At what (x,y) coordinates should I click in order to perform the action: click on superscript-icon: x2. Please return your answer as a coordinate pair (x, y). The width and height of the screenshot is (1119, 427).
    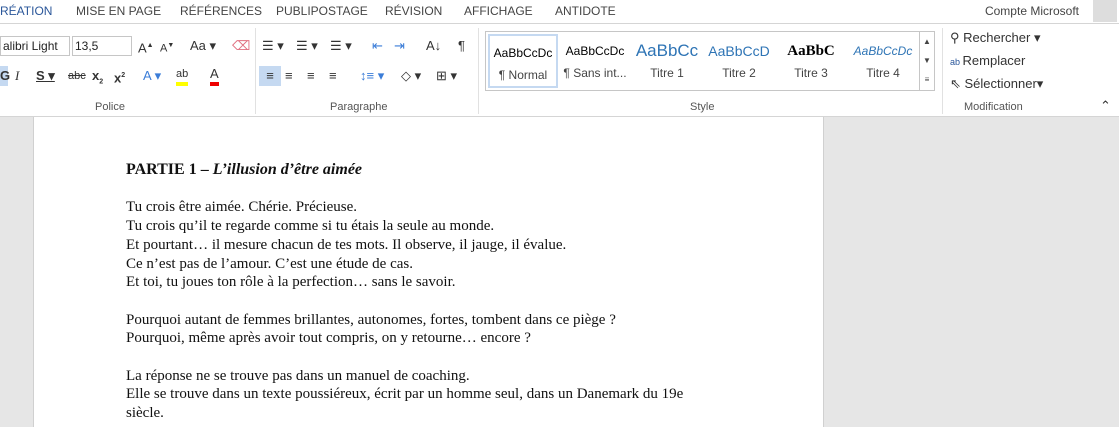
    Looking at the image, I should click on (119, 77).